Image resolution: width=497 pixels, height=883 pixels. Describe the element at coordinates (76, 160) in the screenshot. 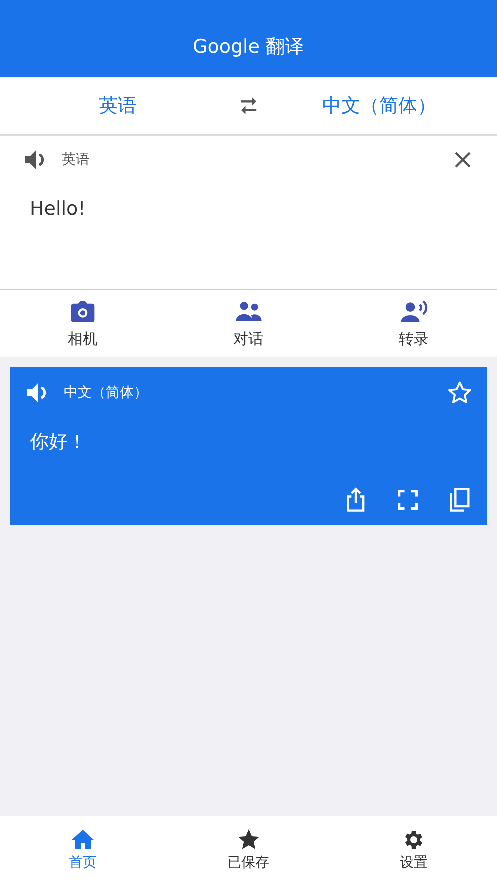

I see `input-language-label: 英语` at that location.